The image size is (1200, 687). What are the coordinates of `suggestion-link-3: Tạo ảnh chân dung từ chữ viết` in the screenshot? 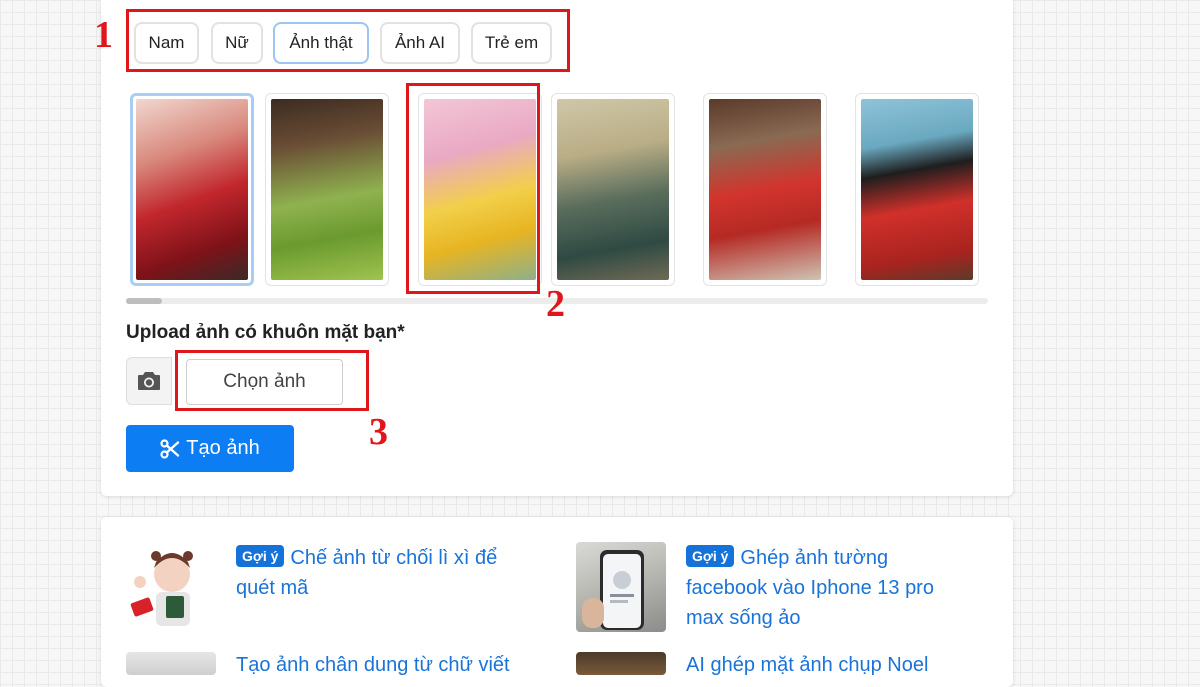 It's located at (396, 665).